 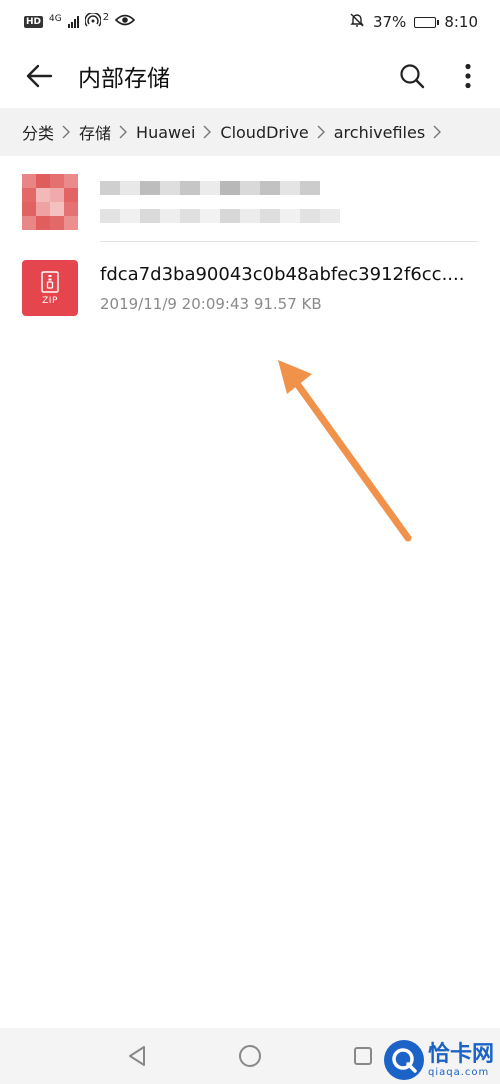 I want to click on more-options-button, so click(x=468, y=76).